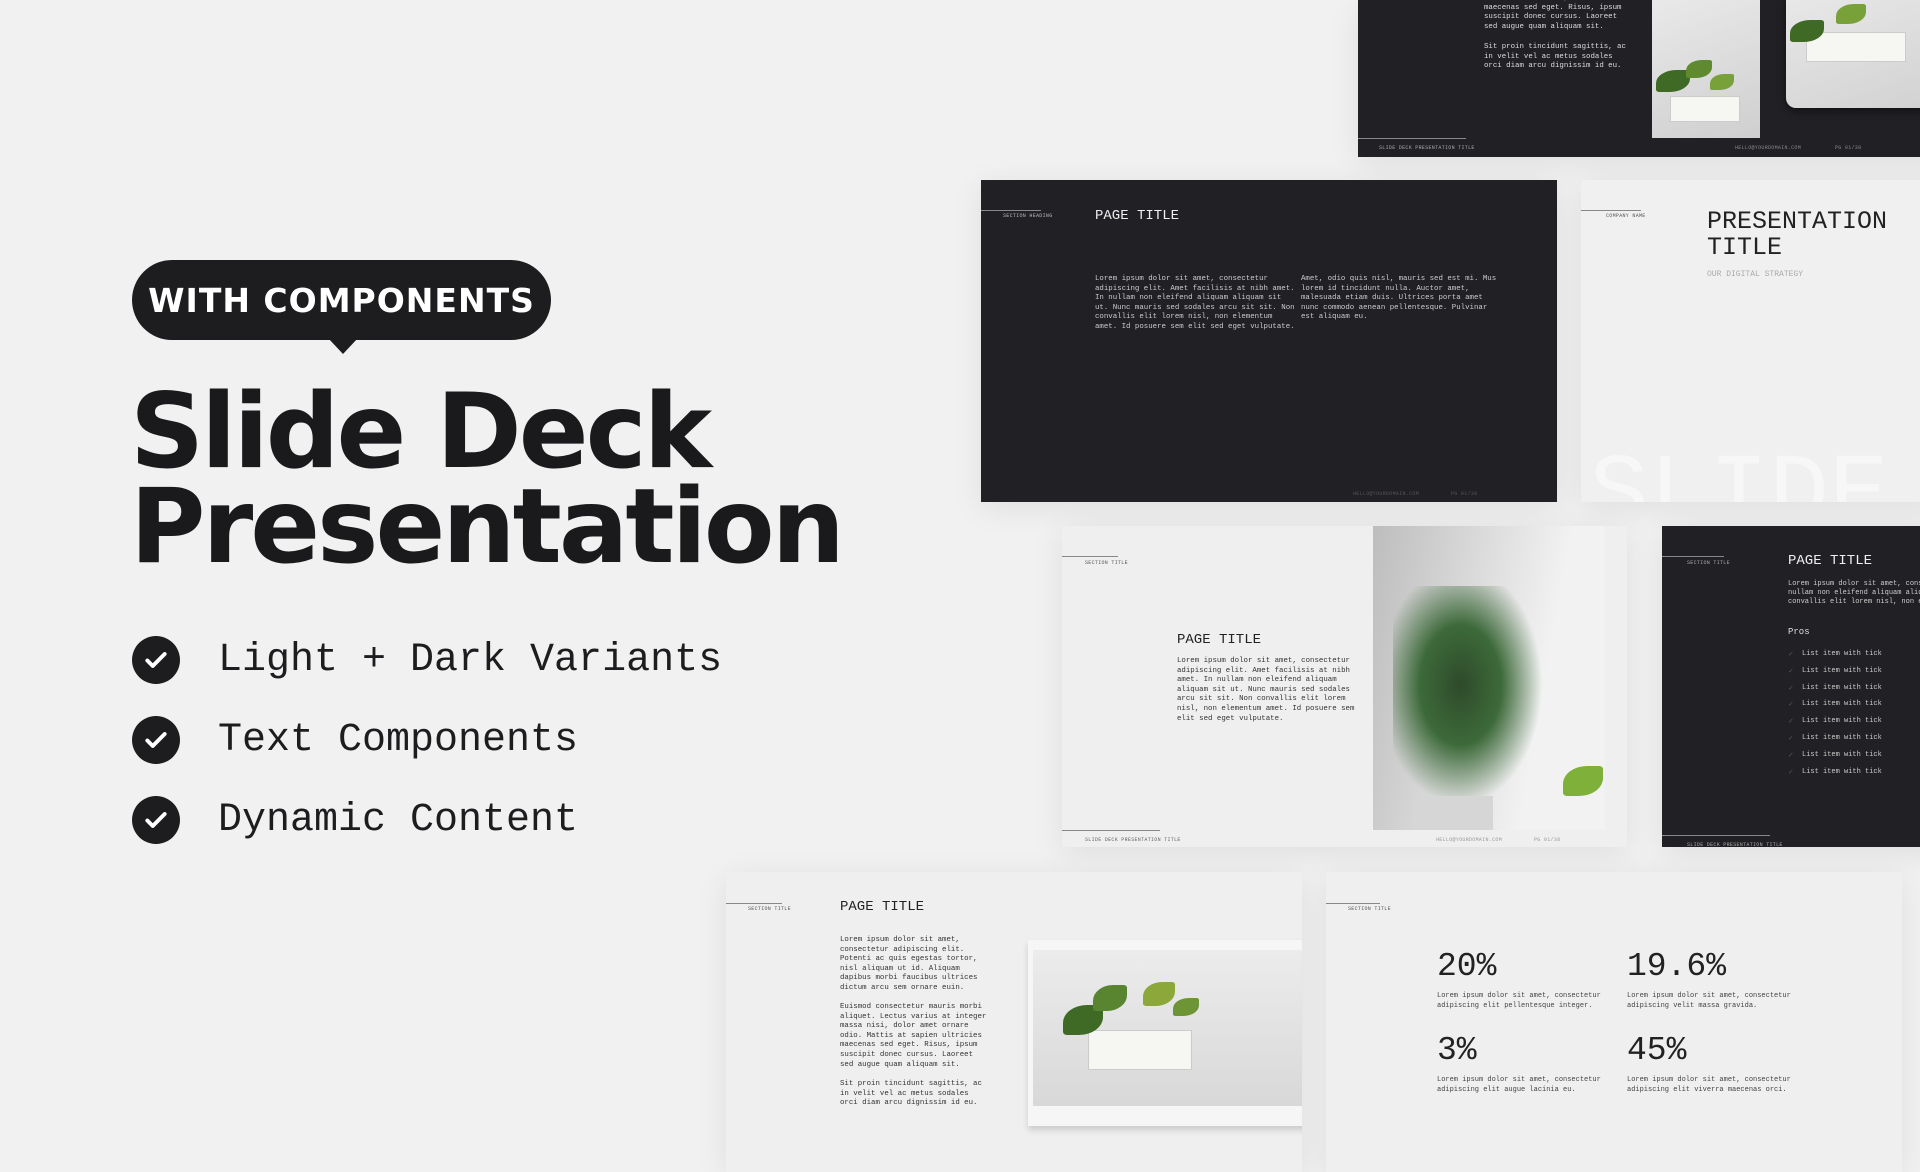  What do you see at coordinates (1489, 678) in the screenshot?
I see `palm-plant-photo` at bounding box center [1489, 678].